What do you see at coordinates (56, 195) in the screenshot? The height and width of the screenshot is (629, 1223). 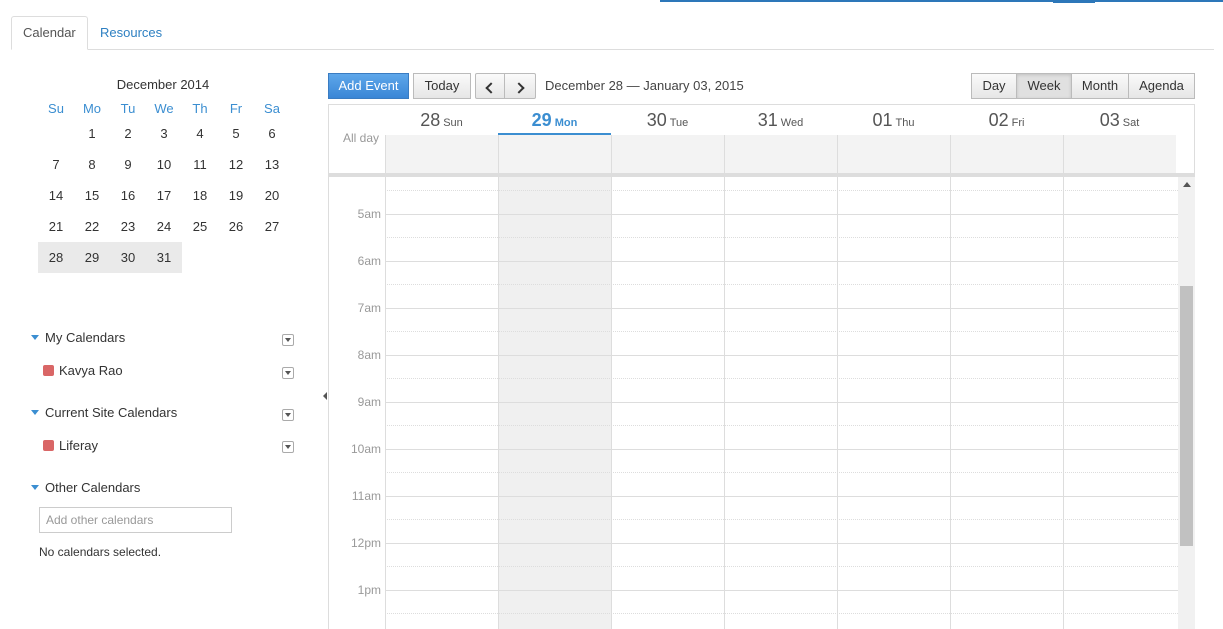 I see `mini-calendar-day: 14` at bounding box center [56, 195].